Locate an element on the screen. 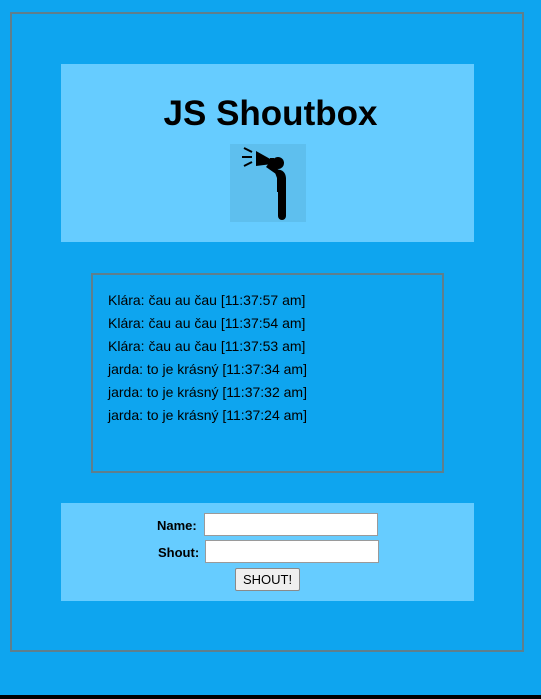 The image size is (541, 699). shout-label: Shout: is located at coordinates (179, 552).